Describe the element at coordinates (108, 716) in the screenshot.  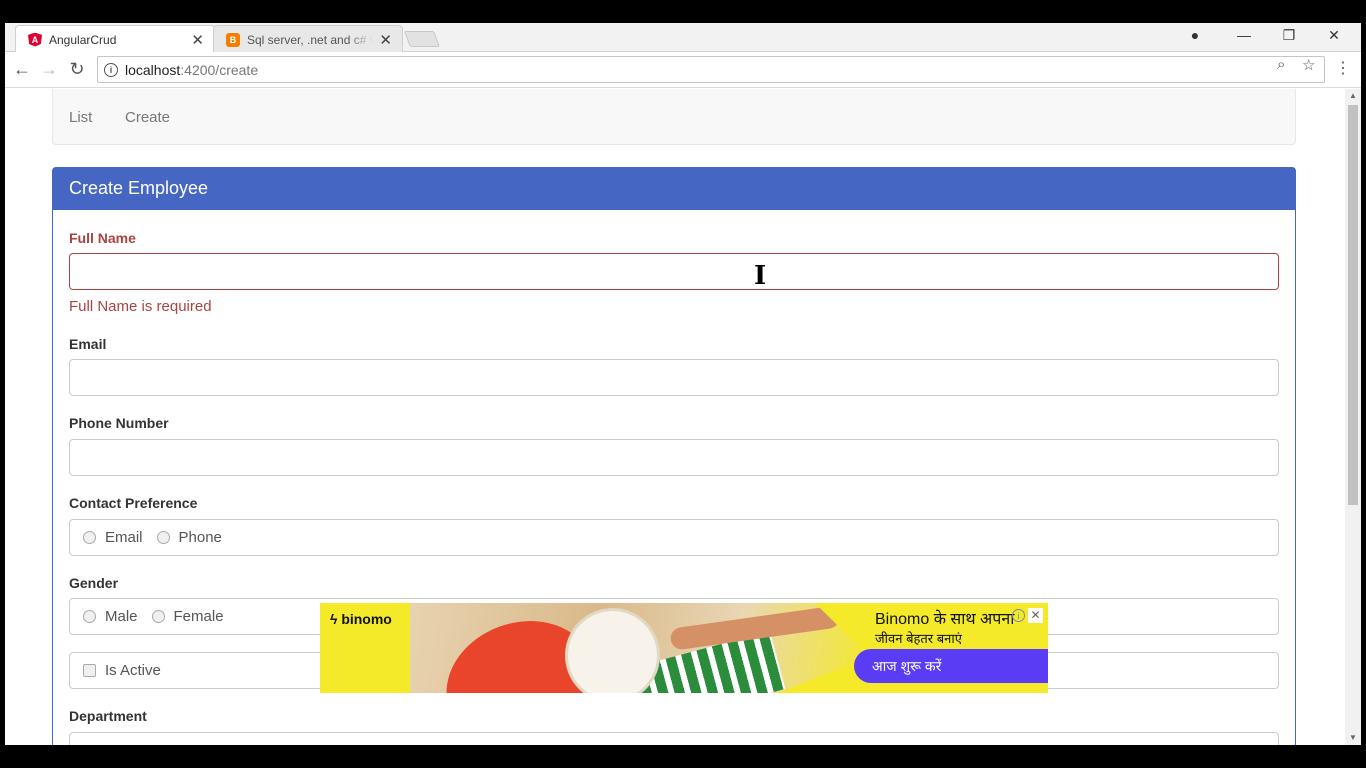
I see `department-label: Department` at that location.